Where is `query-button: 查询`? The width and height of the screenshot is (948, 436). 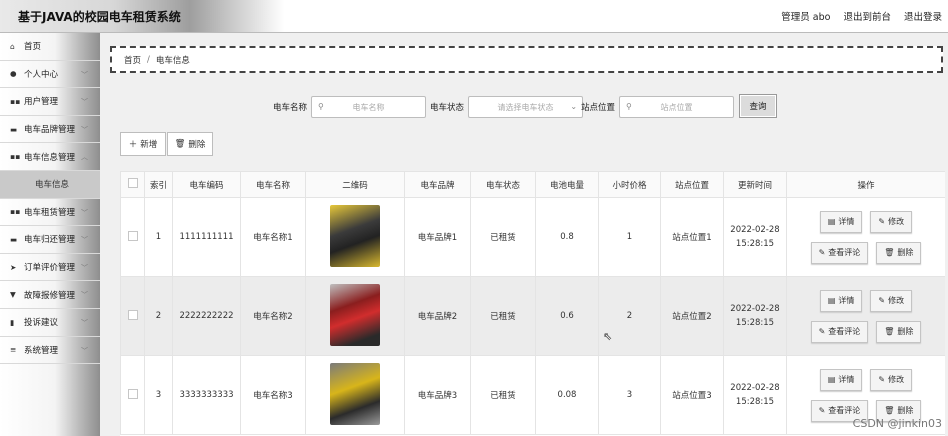
query-button: 查询 is located at coordinates (758, 106).